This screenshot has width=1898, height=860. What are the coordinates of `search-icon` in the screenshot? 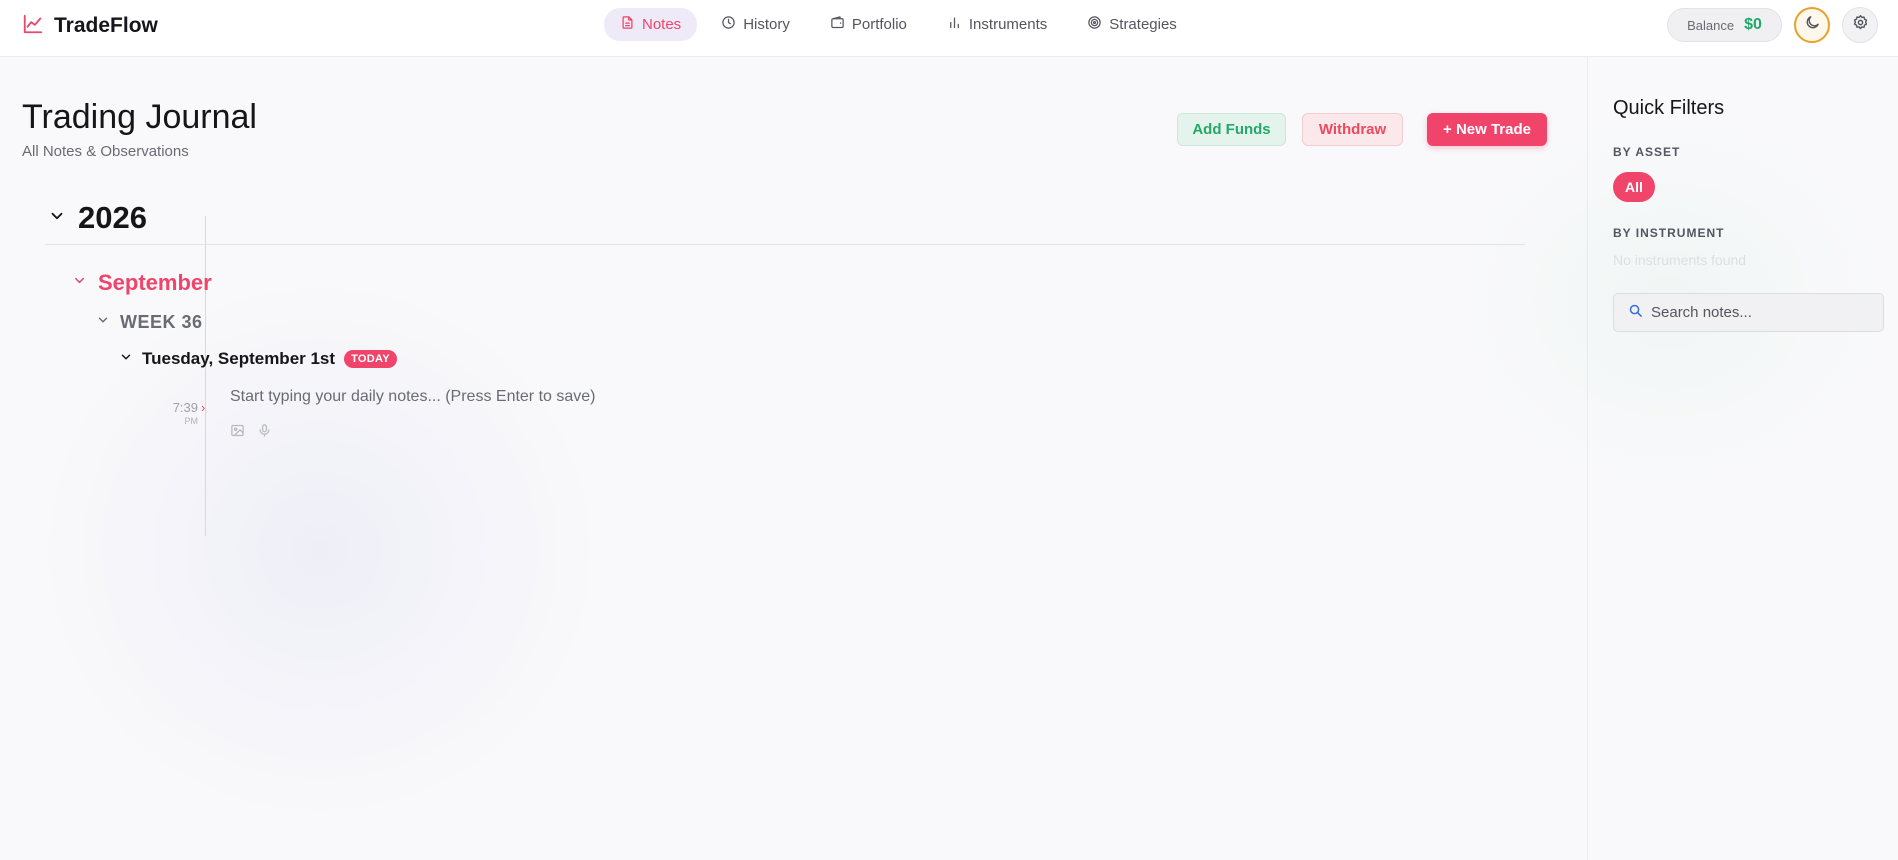 It's located at (1635, 313).